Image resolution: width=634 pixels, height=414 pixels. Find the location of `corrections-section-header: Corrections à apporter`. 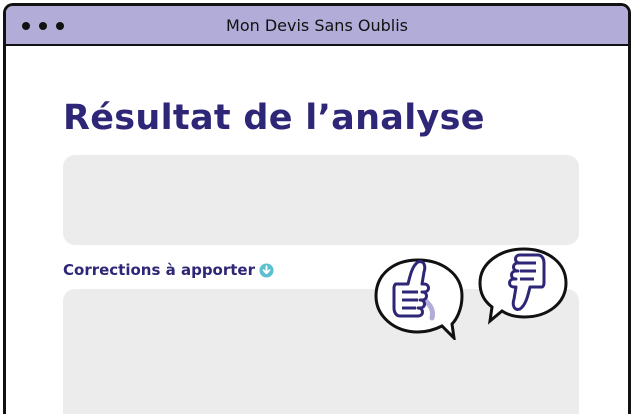

corrections-section-header: Corrections à apporter is located at coordinates (168, 270).